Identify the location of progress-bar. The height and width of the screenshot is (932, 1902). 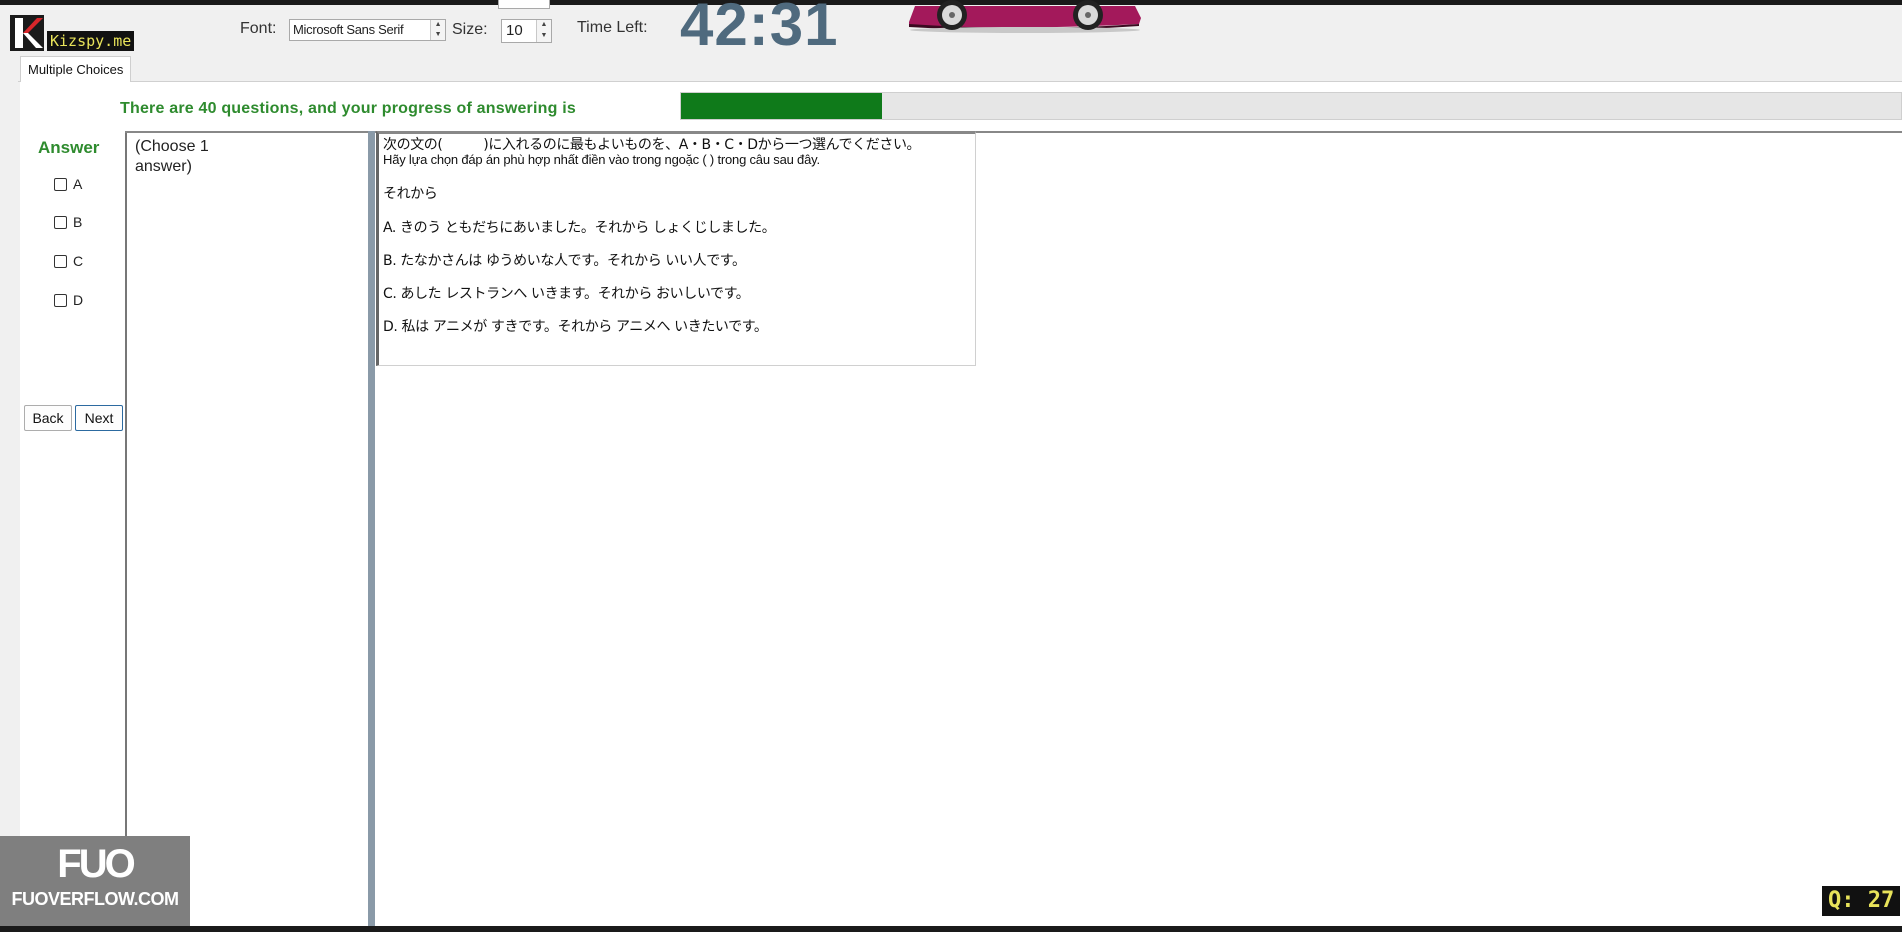
(1291, 106).